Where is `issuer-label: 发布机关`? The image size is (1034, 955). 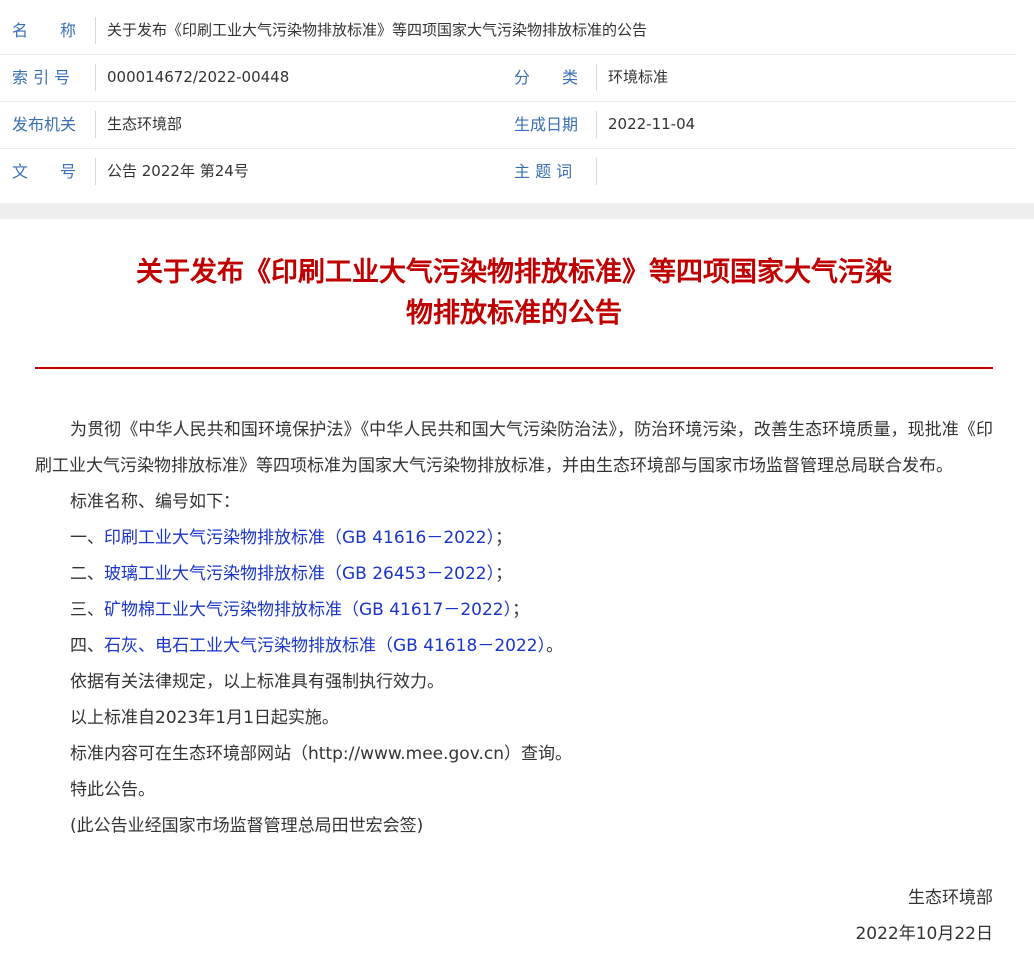 issuer-label: 发布机关 is located at coordinates (44, 124).